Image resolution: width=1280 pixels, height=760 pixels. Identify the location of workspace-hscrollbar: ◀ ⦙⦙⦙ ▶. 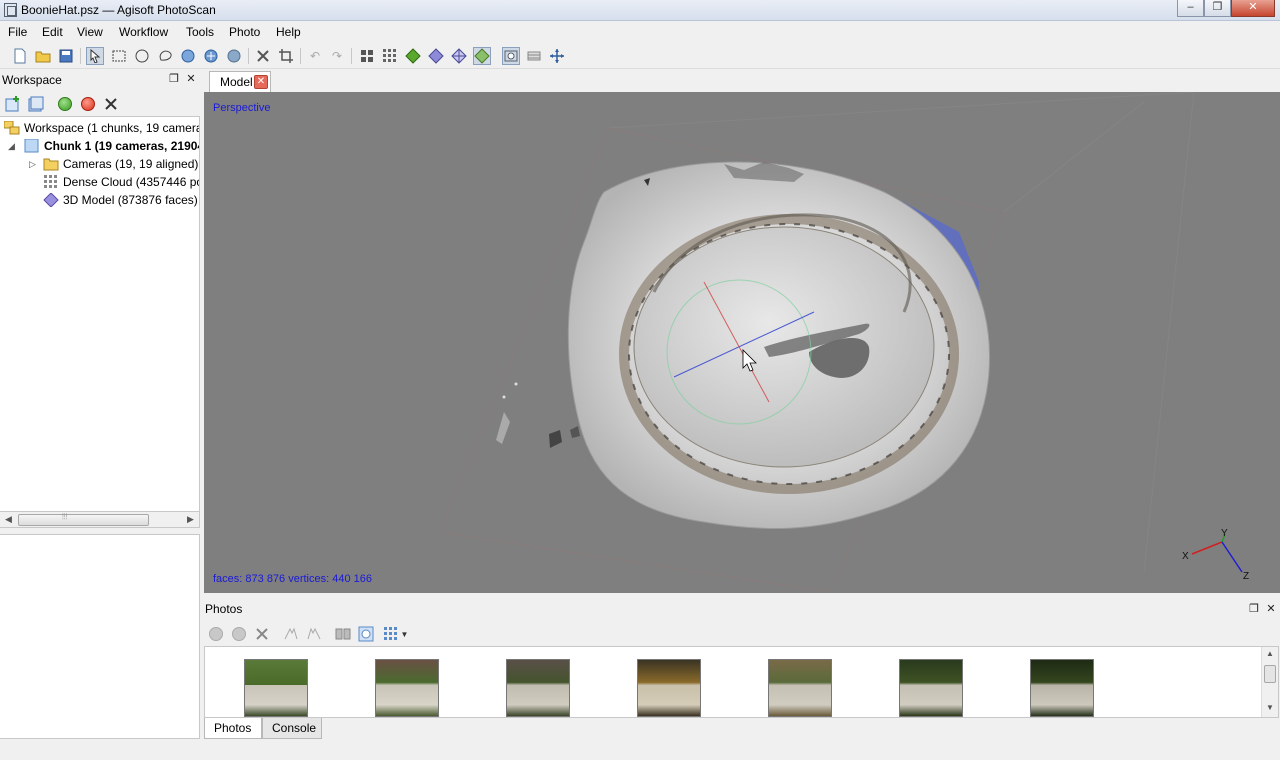
(100, 519).